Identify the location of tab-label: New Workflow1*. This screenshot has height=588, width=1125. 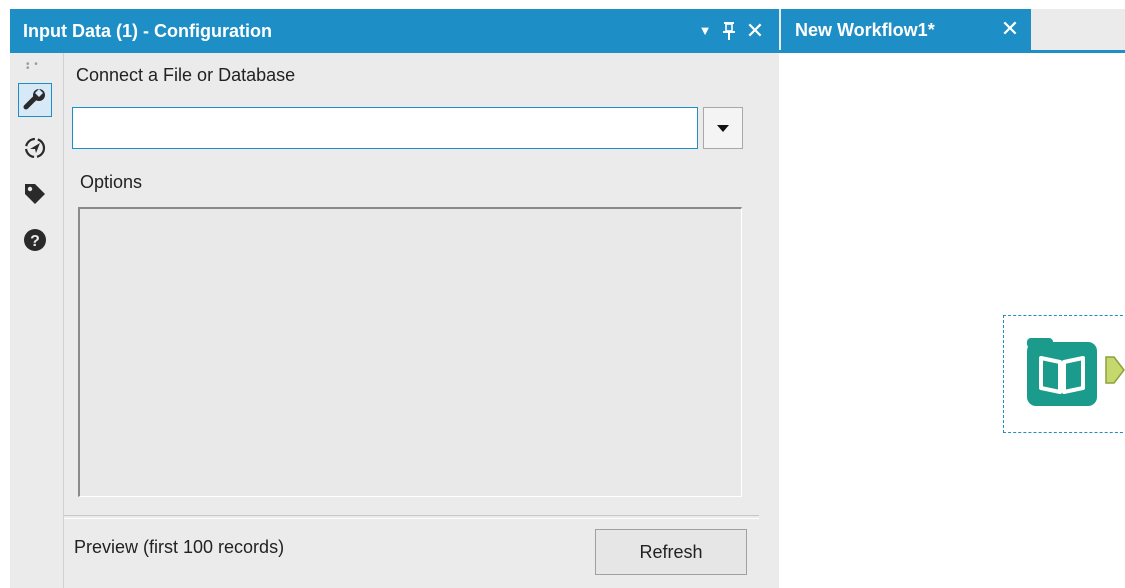
(865, 30).